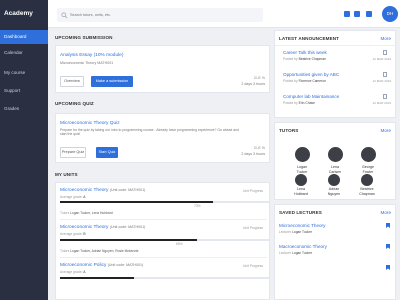  Describe the element at coordinates (334, 193) in the screenshot. I see `tutor-last-name: Nguyen` at that location.